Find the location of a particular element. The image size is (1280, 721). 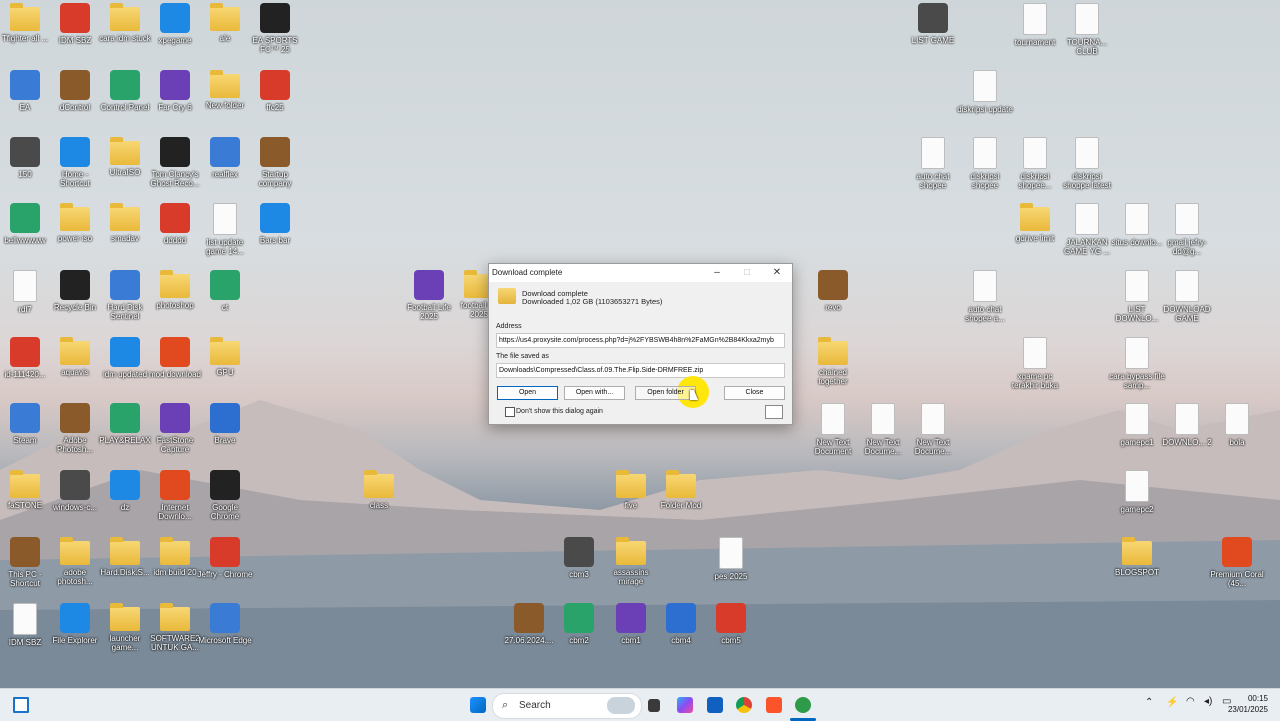

desktop-icon: cbm5 is located at coordinates (731, 624).